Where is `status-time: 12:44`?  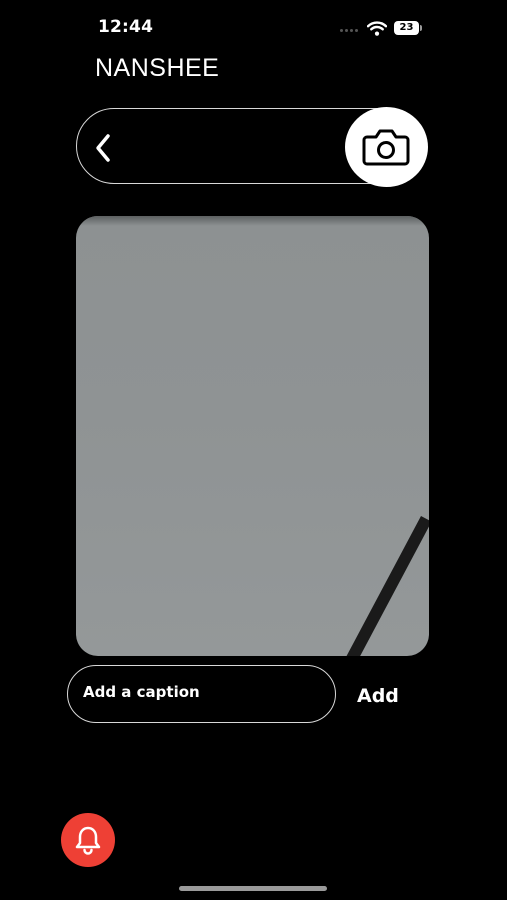 status-time: 12:44 is located at coordinates (126, 27).